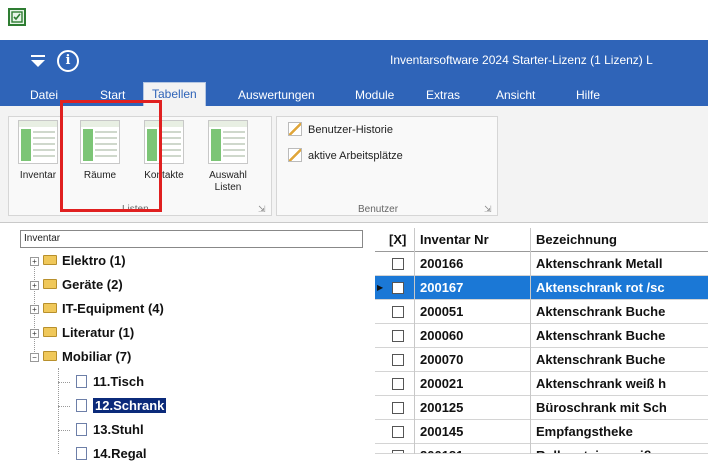 This screenshot has height=464, width=708. What do you see at coordinates (111, 454) in the screenshot?
I see `tree-item-regal: 14.Regal` at bounding box center [111, 454].